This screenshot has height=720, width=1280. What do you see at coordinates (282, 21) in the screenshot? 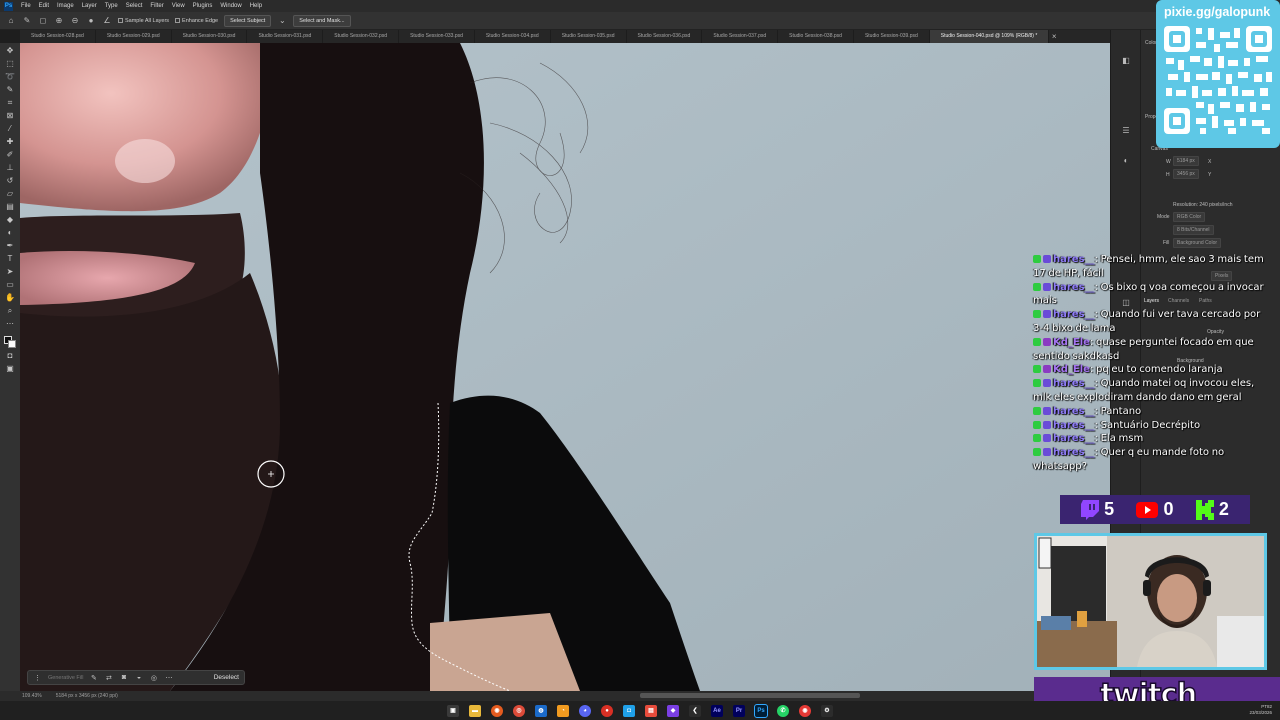
I see `chevron-down-icon: ⌄` at bounding box center [282, 21].